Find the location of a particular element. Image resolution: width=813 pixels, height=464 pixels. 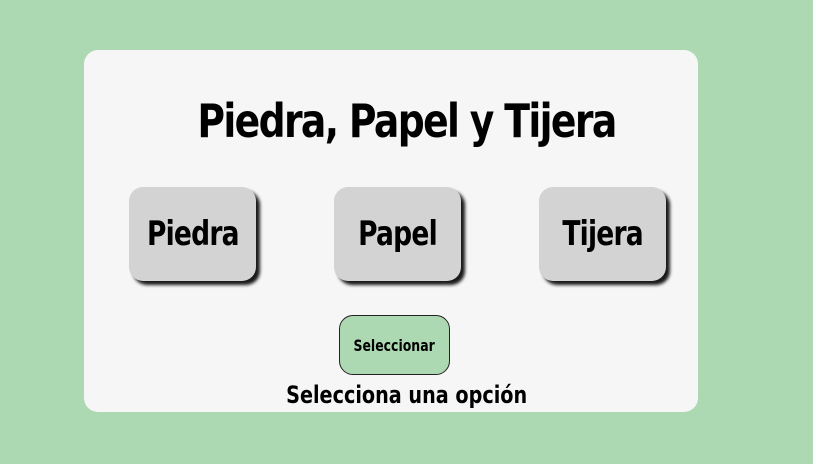

tijera-button: Tijera is located at coordinates (602, 234).